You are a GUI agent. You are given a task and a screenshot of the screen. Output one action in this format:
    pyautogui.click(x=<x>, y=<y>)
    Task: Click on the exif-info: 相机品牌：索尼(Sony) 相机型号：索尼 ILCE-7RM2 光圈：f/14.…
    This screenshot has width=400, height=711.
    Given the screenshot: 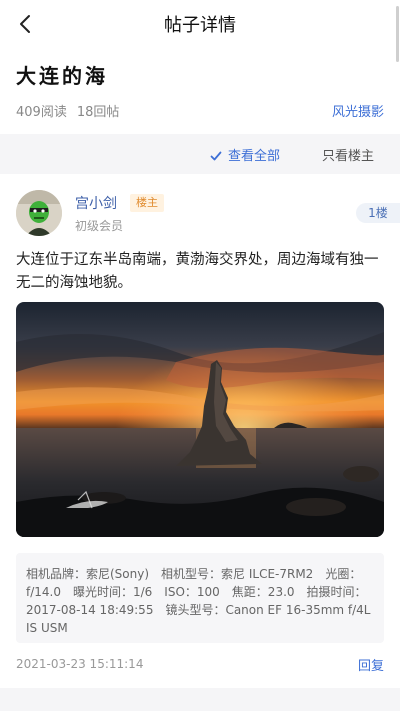 What is the action you would take?
    pyautogui.click(x=200, y=598)
    